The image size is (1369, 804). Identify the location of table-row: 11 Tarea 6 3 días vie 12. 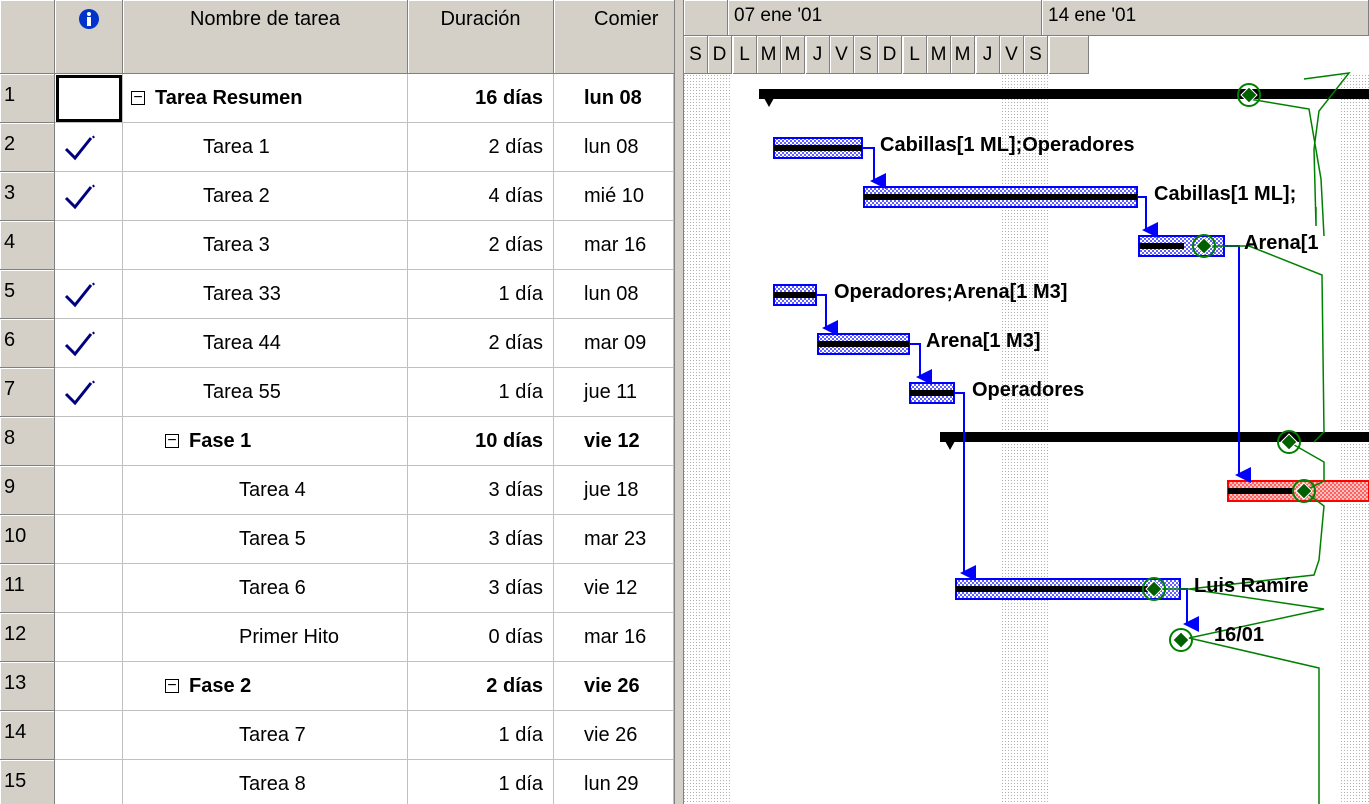
(340, 588).